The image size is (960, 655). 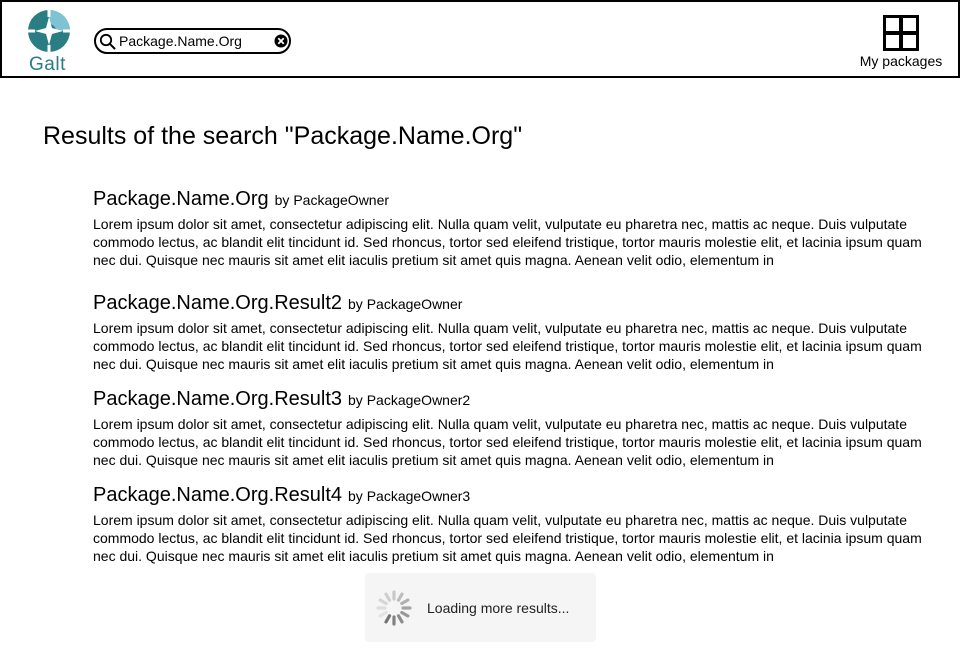 What do you see at coordinates (419, 496) in the screenshot?
I see `result-owner-name: PackageOwner3` at bounding box center [419, 496].